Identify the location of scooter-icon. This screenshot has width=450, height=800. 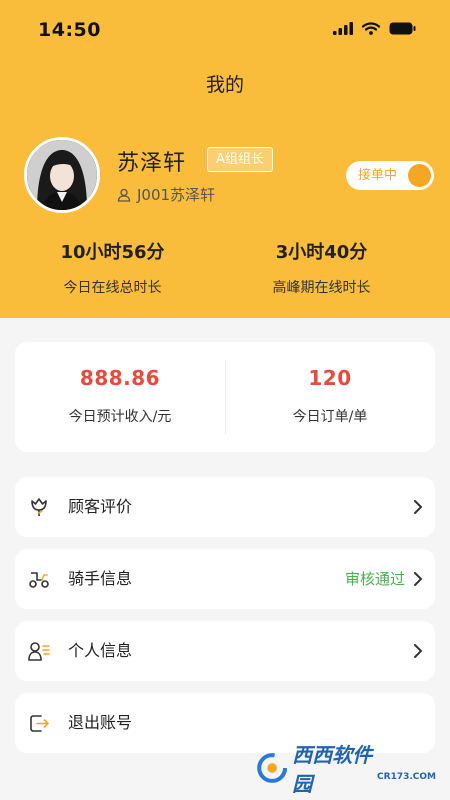
(39, 580).